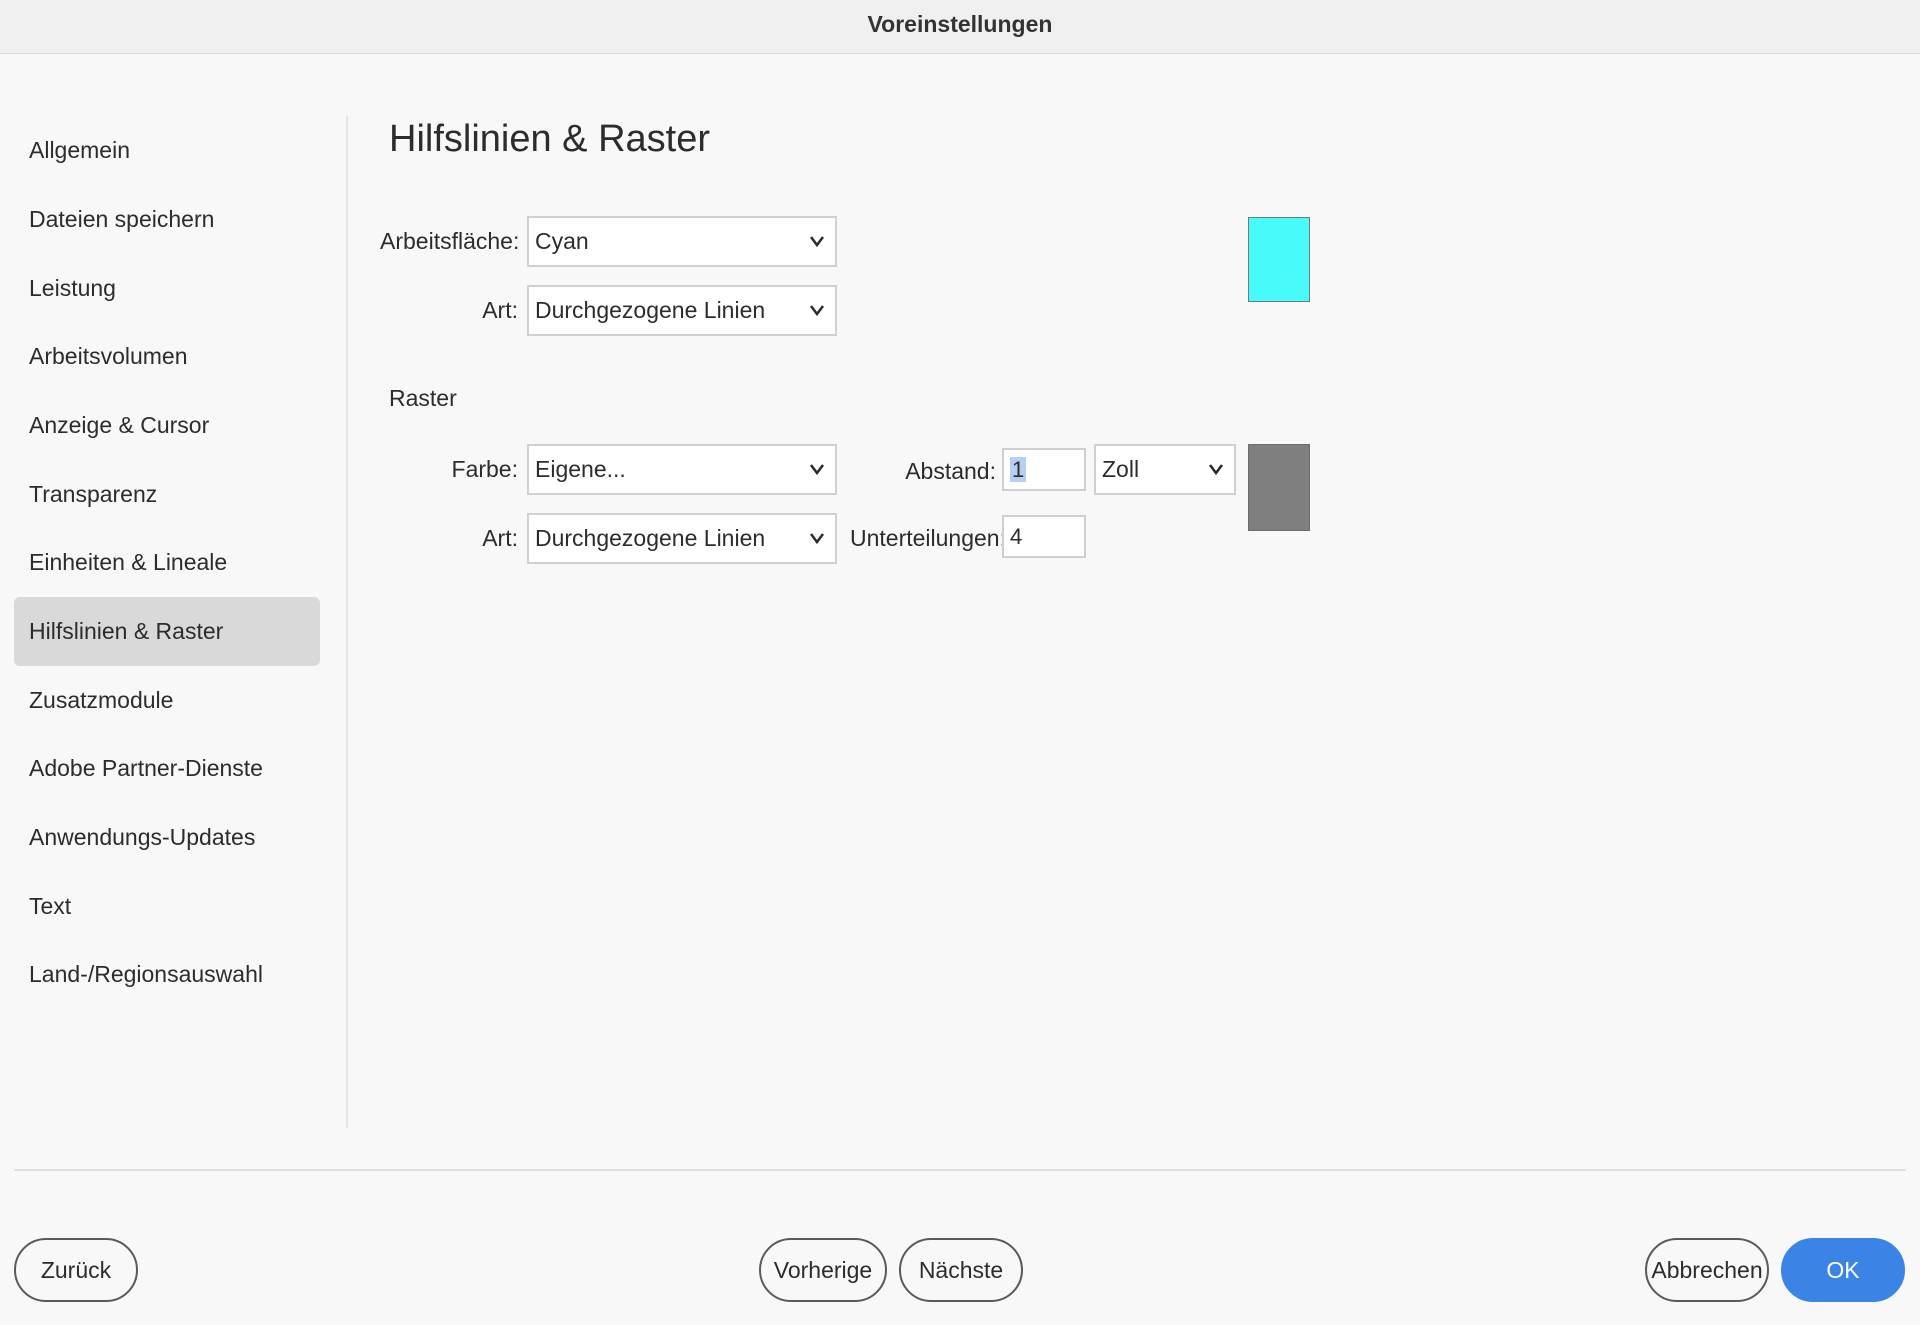 The height and width of the screenshot is (1325, 1920). What do you see at coordinates (1279, 487) in the screenshot?
I see `grid-color-swatch` at bounding box center [1279, 487].